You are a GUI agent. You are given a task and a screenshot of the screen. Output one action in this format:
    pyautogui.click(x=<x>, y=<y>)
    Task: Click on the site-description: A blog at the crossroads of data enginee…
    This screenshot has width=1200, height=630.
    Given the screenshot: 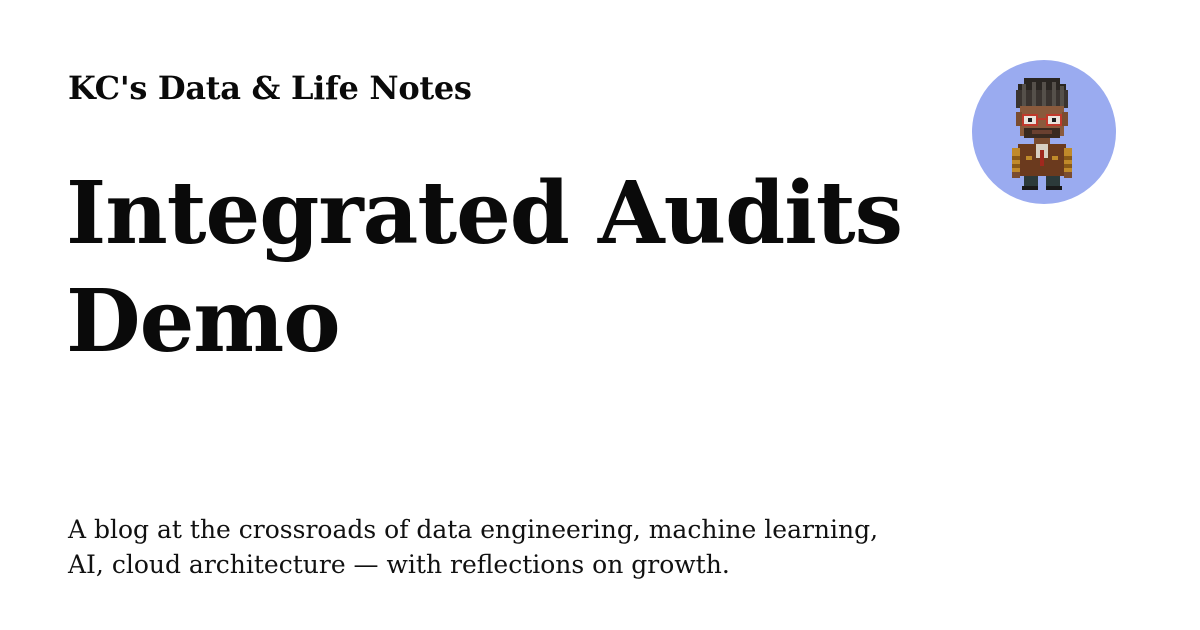 What is the action you would take?
    pyautogui.click(x=473, y=547)
    